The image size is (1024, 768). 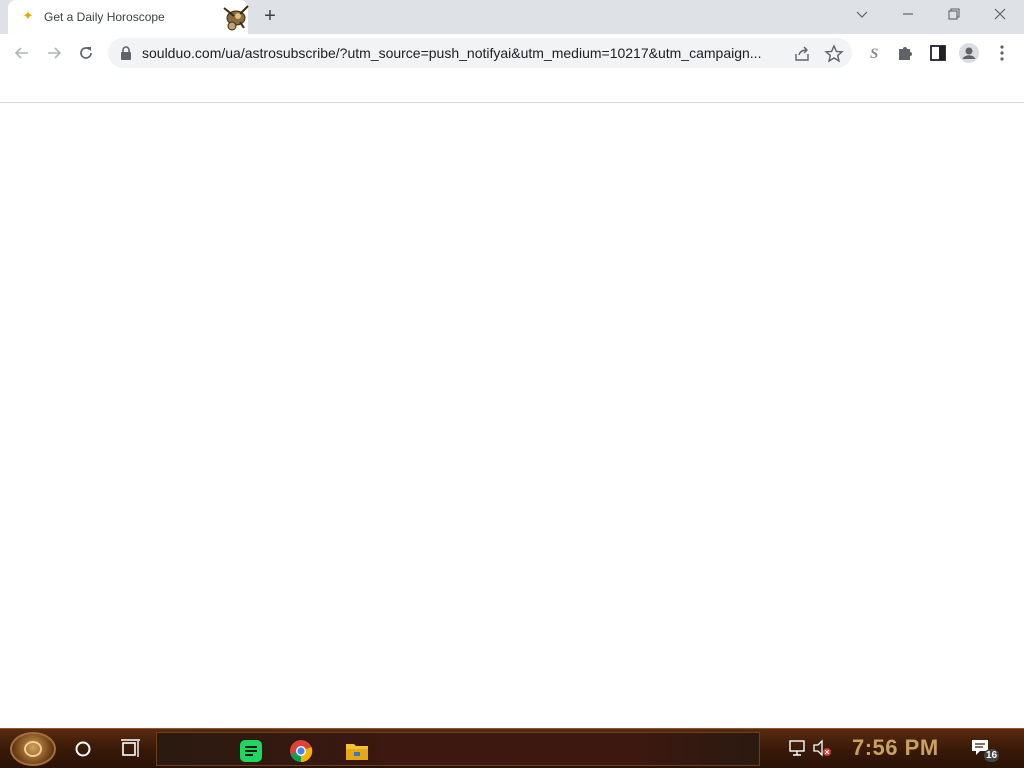 I want to click on sparkle-star-icon: ✦, so click(x=28, y=15).